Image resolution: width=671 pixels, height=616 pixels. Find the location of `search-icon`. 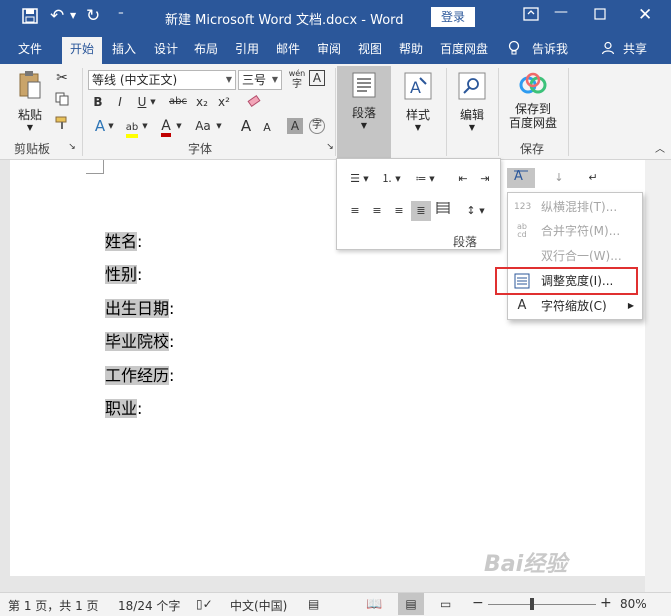

search-icon is located at coordinates (472, 86).